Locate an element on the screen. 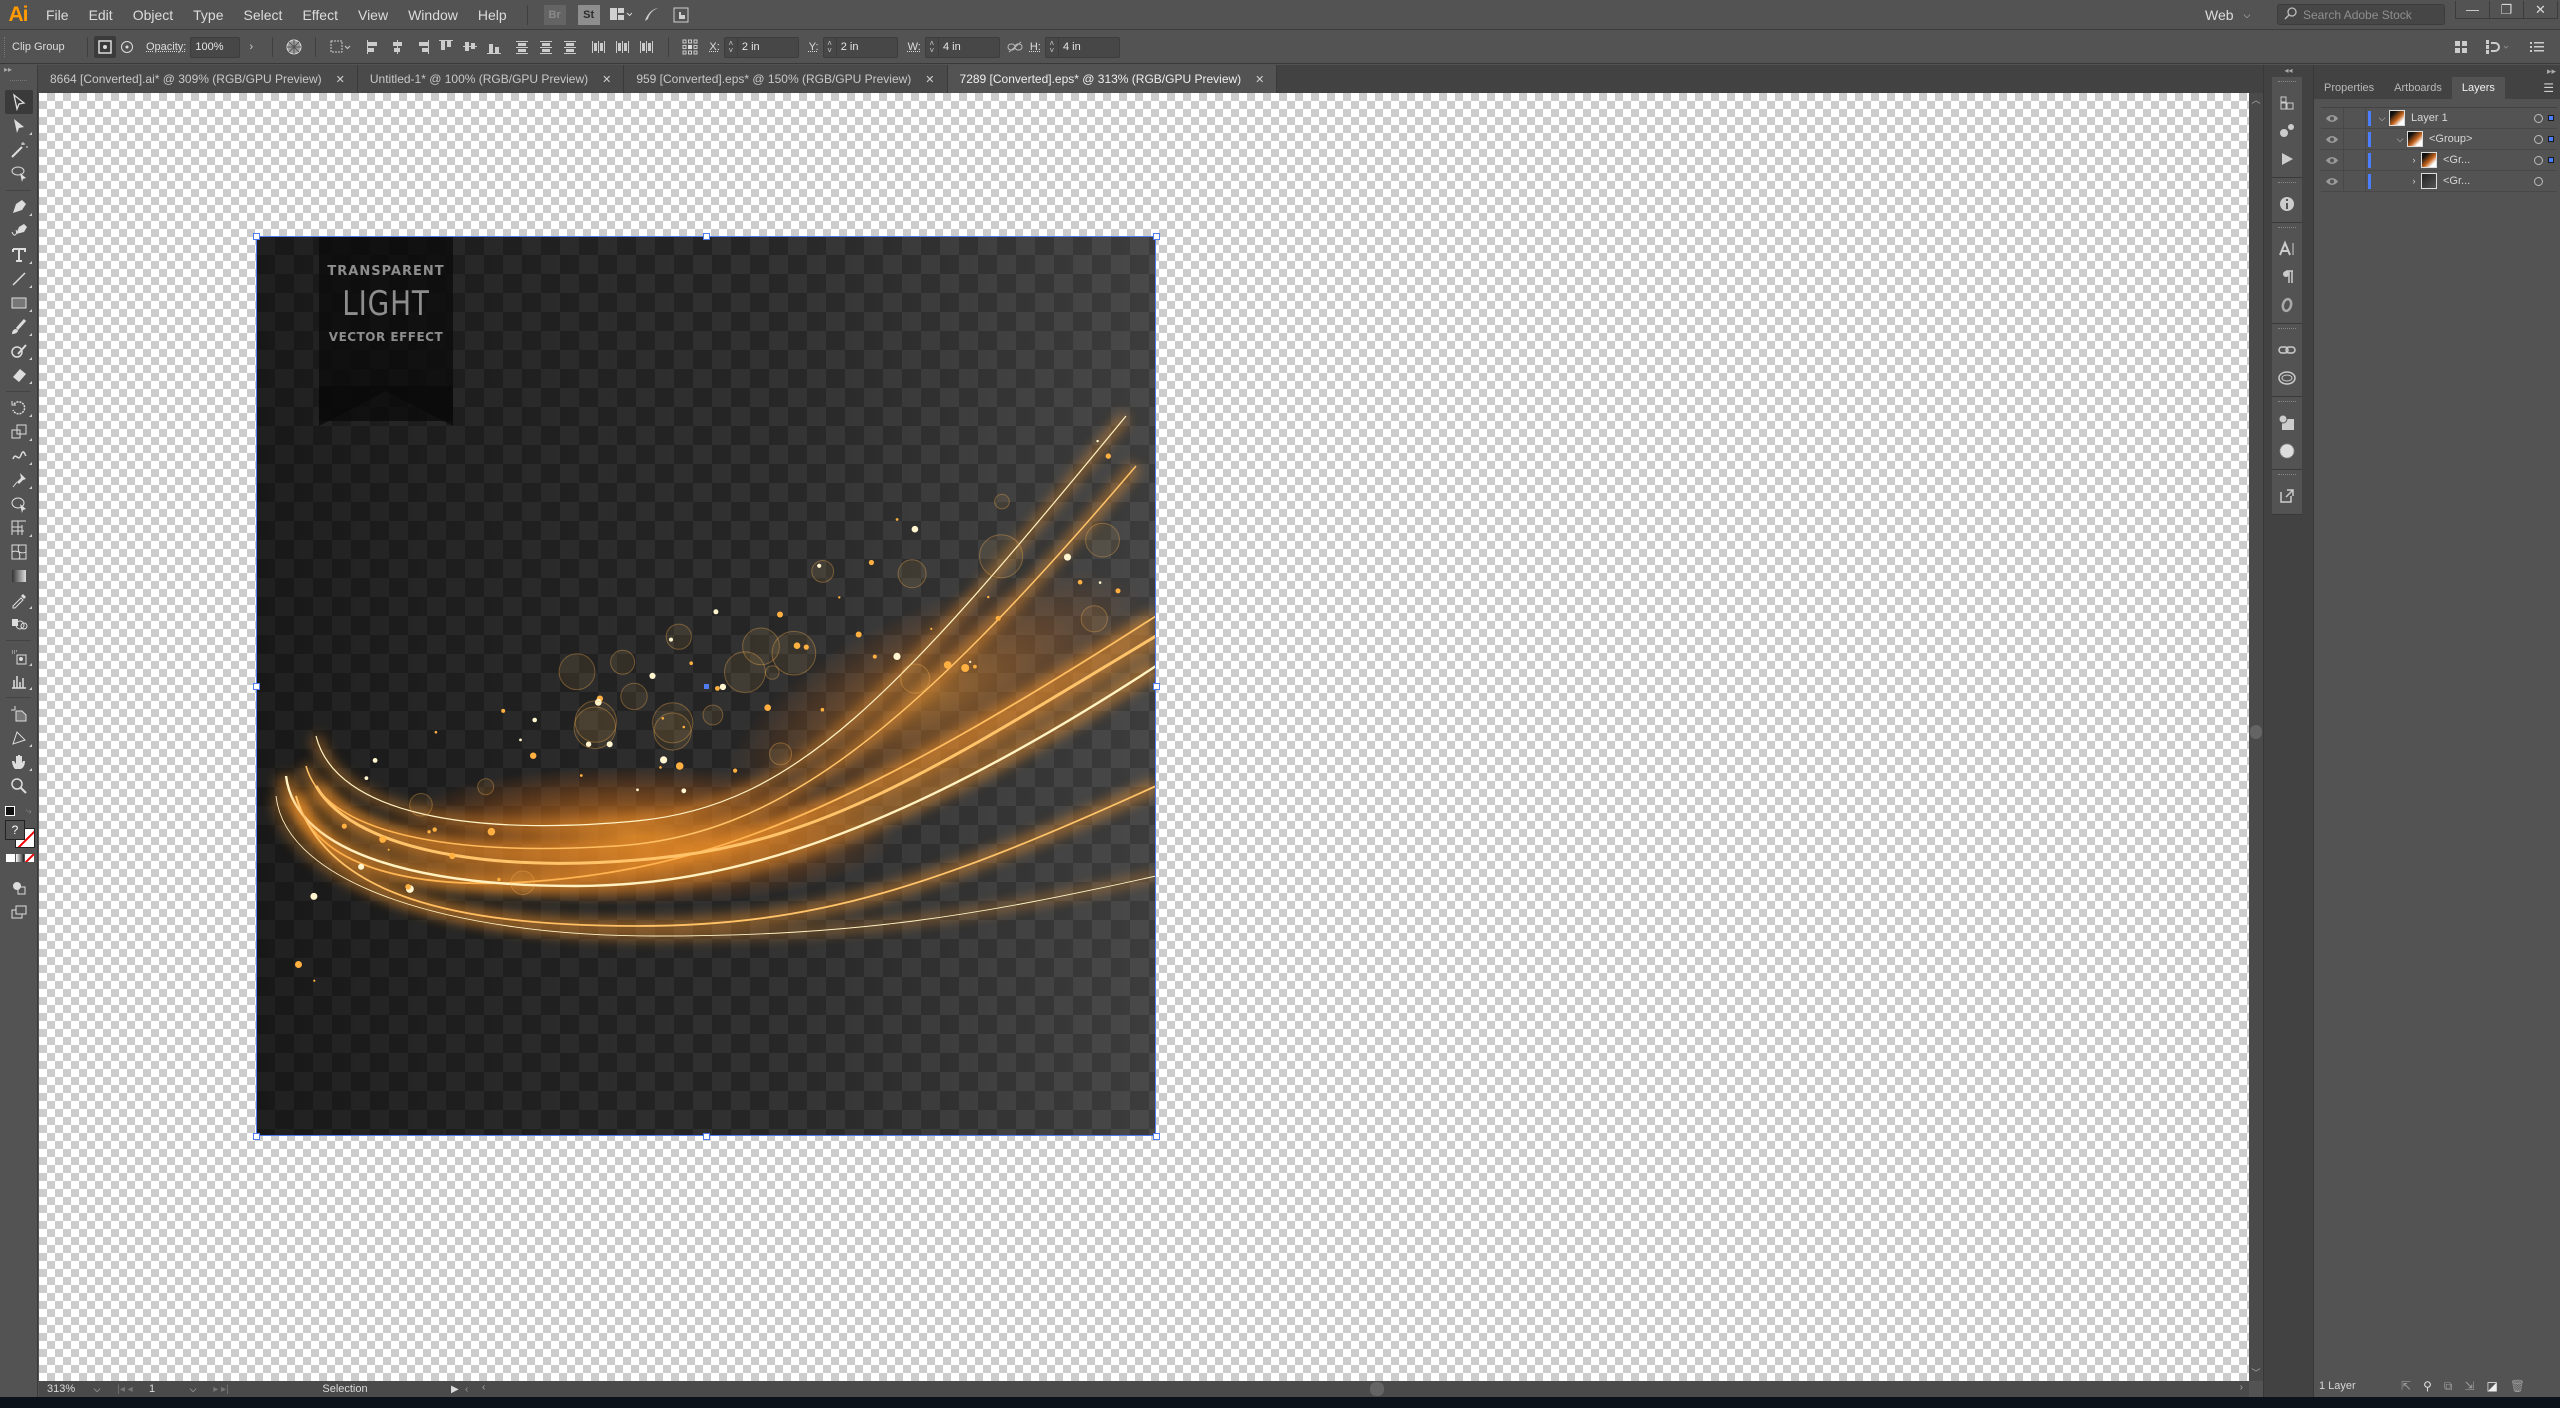  arrange-documents-icon is located at coordinates (621, 14).